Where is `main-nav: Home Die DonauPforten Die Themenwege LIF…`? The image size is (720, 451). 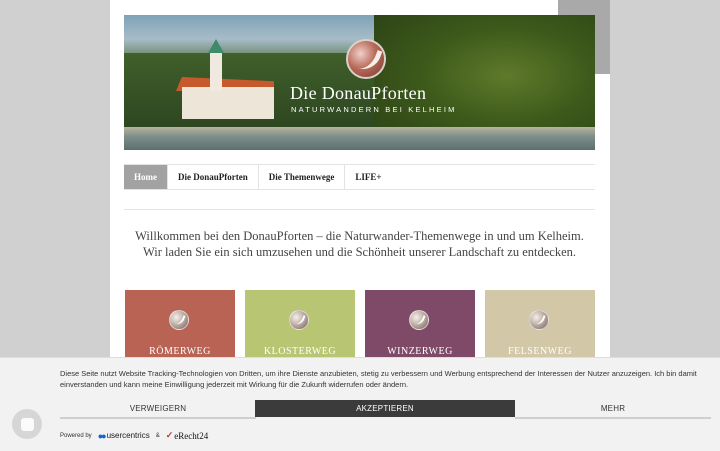
main-nav: Home Die DonauPforten Die Themenwege LIF… is located at coordinates (359, 177).